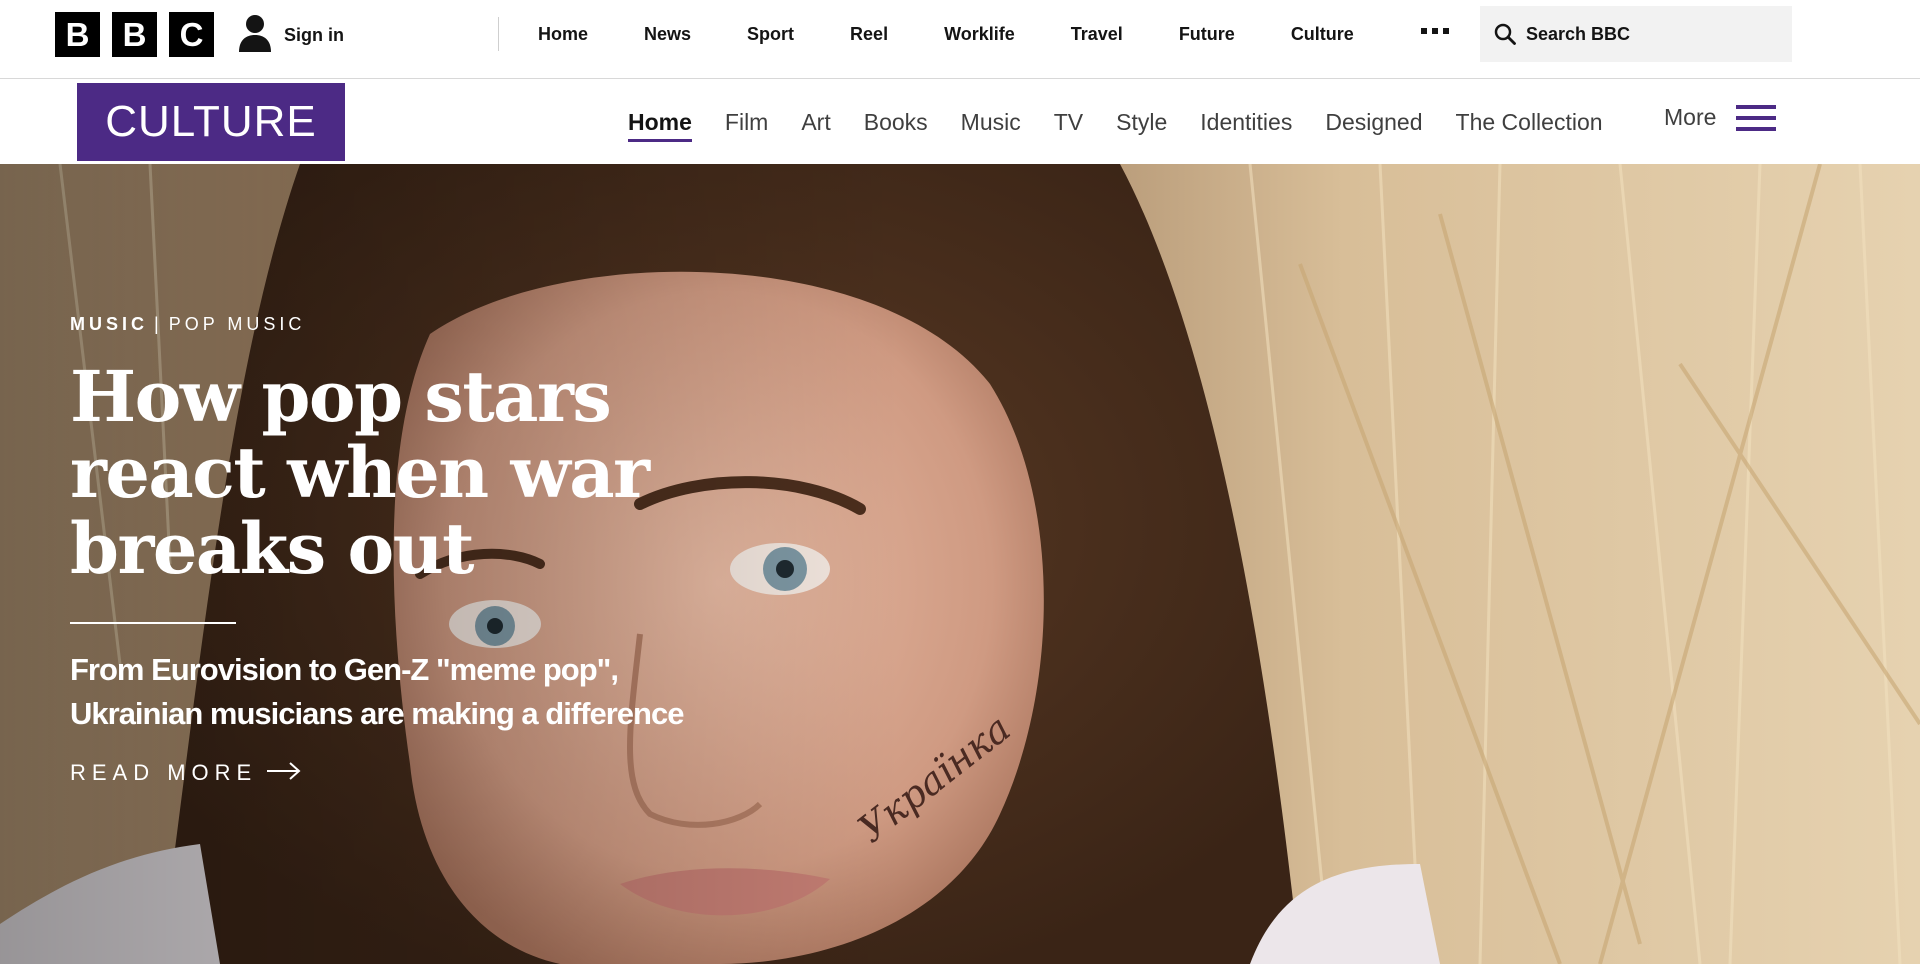 The width and height of the screenshot is (1920, 964). Describe the element at coordinates (164, 772) in the screenshot. I see `read-more-label: READ MORE` at that location.